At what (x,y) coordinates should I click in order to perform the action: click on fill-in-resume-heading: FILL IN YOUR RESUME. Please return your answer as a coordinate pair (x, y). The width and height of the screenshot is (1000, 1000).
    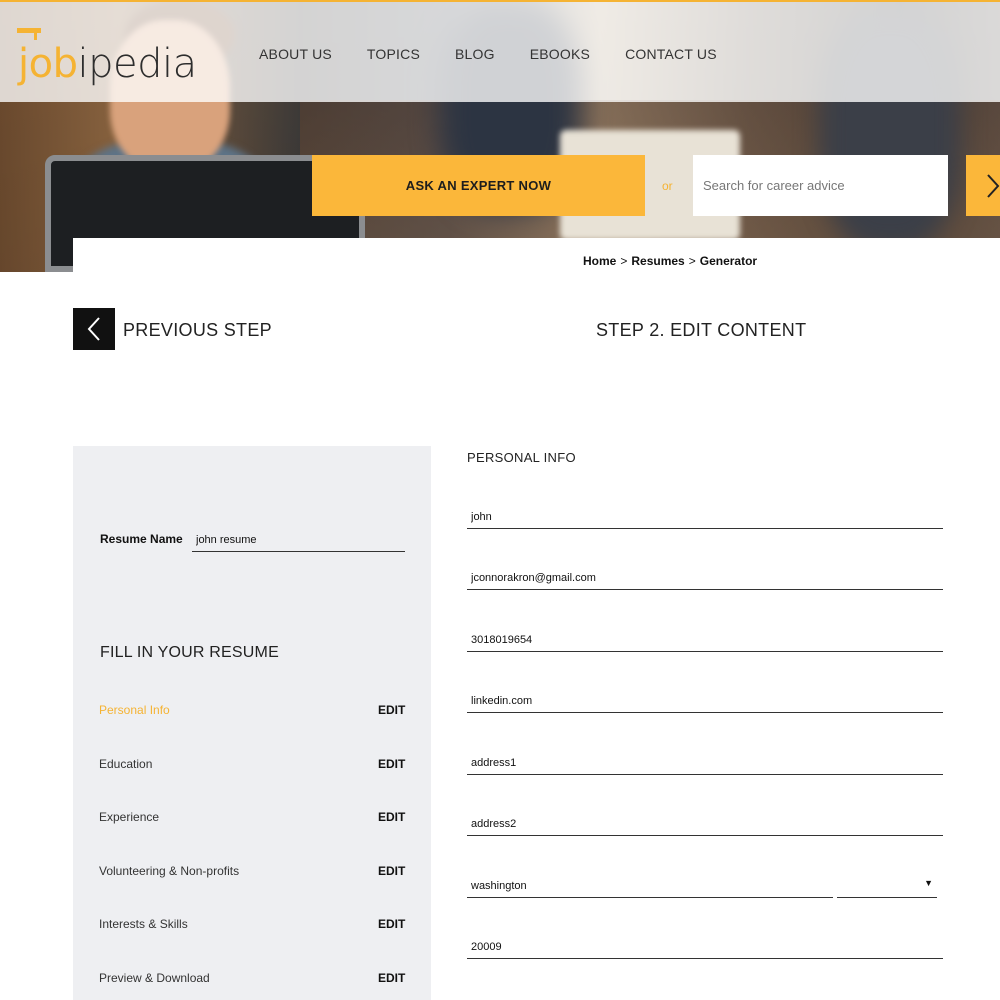
    Looking at the image, I should click on (189, 652).